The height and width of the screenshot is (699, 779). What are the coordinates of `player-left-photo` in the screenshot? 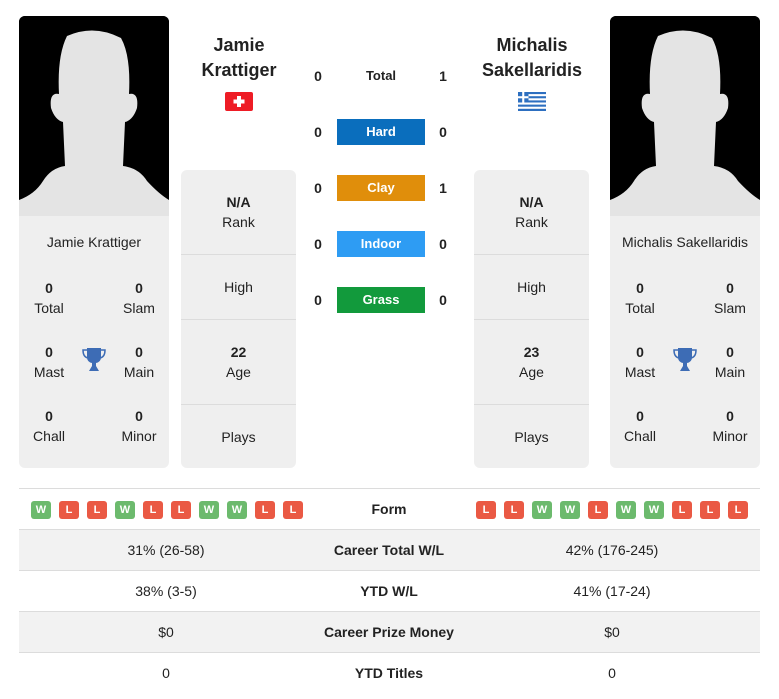 It's located at (94, 116).